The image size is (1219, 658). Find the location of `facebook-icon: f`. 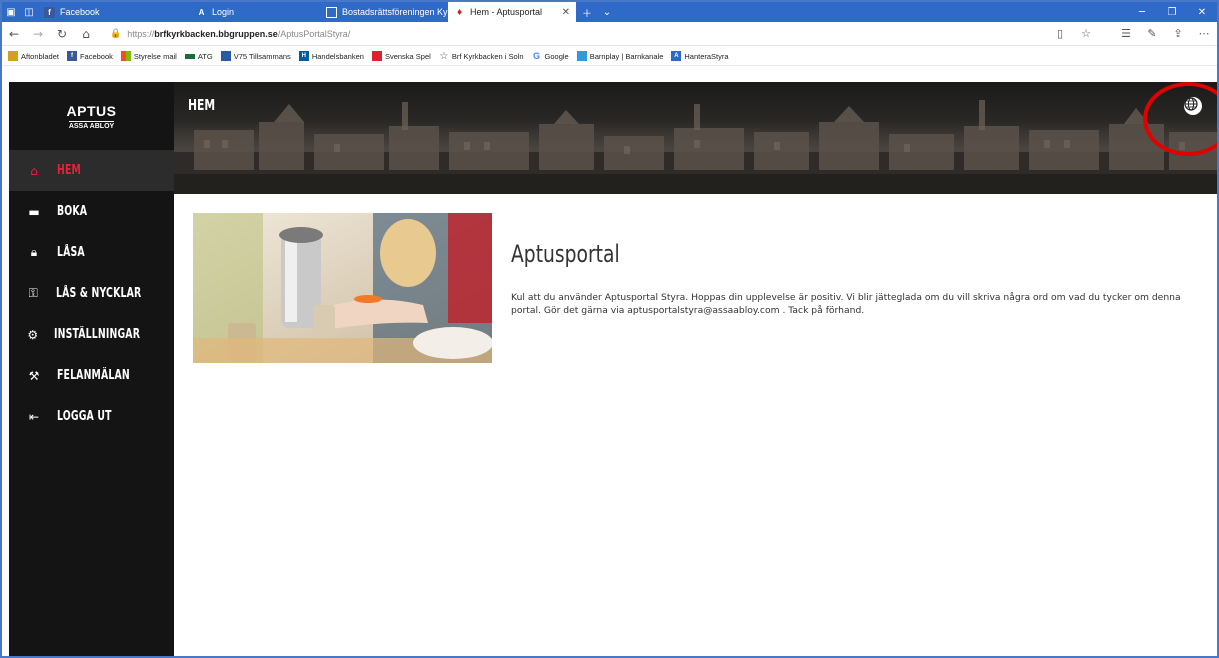

facebook-icon: f is located at coordinates (49, 12).